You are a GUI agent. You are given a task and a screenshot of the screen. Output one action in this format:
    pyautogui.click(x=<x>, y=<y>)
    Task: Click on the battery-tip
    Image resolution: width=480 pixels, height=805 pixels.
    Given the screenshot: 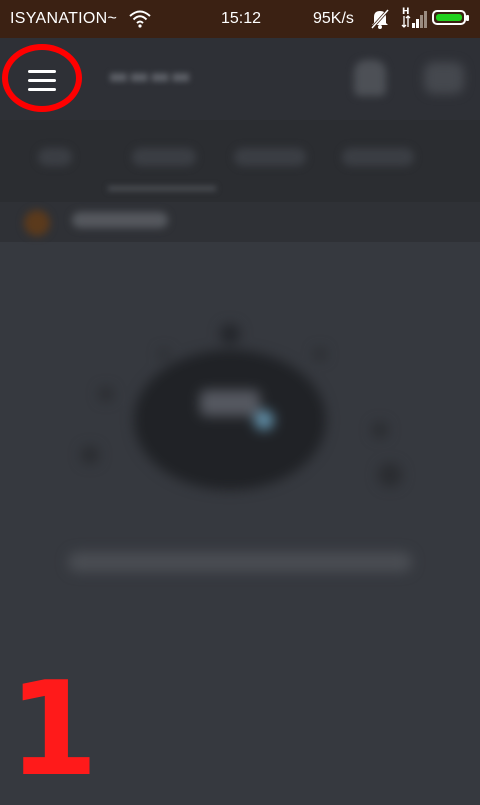 What is the action you would take?
    pyautogui.click(x=467, y=18)
    